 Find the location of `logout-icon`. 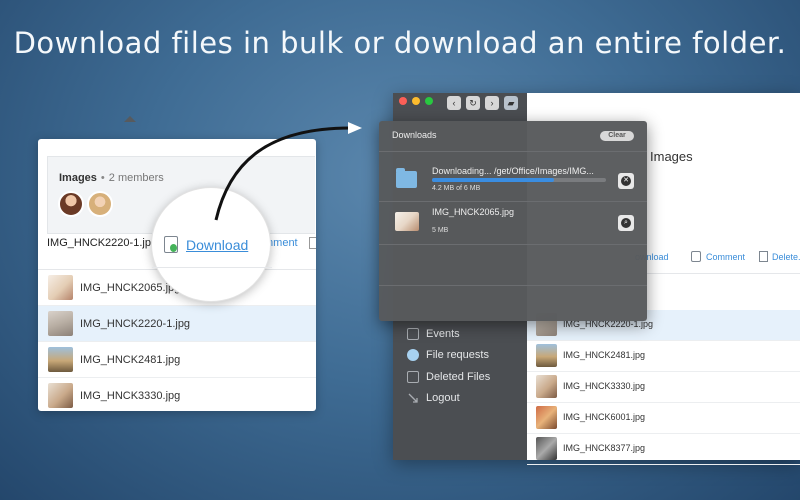

logout-icon is located at coordinates (413, 398).